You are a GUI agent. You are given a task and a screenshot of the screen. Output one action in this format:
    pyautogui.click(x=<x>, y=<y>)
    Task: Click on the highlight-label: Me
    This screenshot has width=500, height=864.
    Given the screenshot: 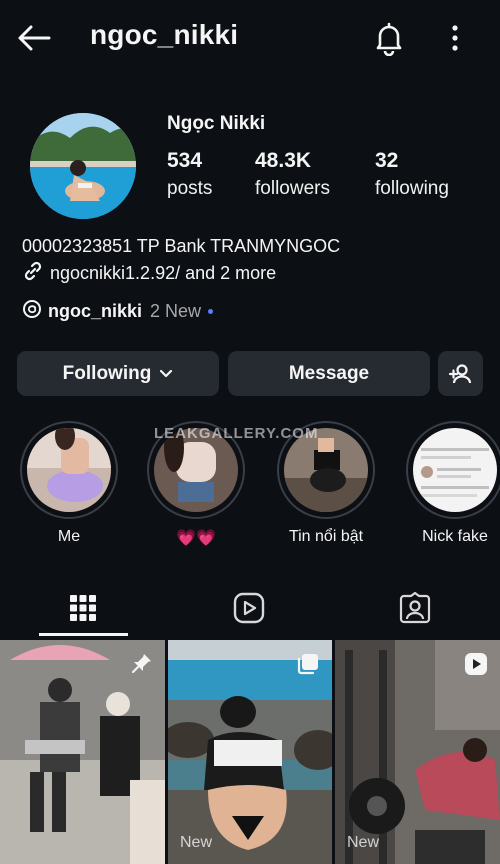 What is the action you would take?
    pyautogui.click(x=69, y=536)
    